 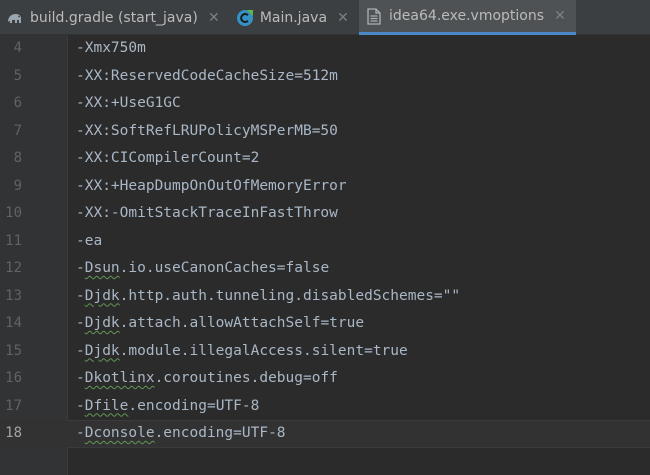 I want to click on code-text: -XX:CICompilerCount=2, so click(x=167, y=159).